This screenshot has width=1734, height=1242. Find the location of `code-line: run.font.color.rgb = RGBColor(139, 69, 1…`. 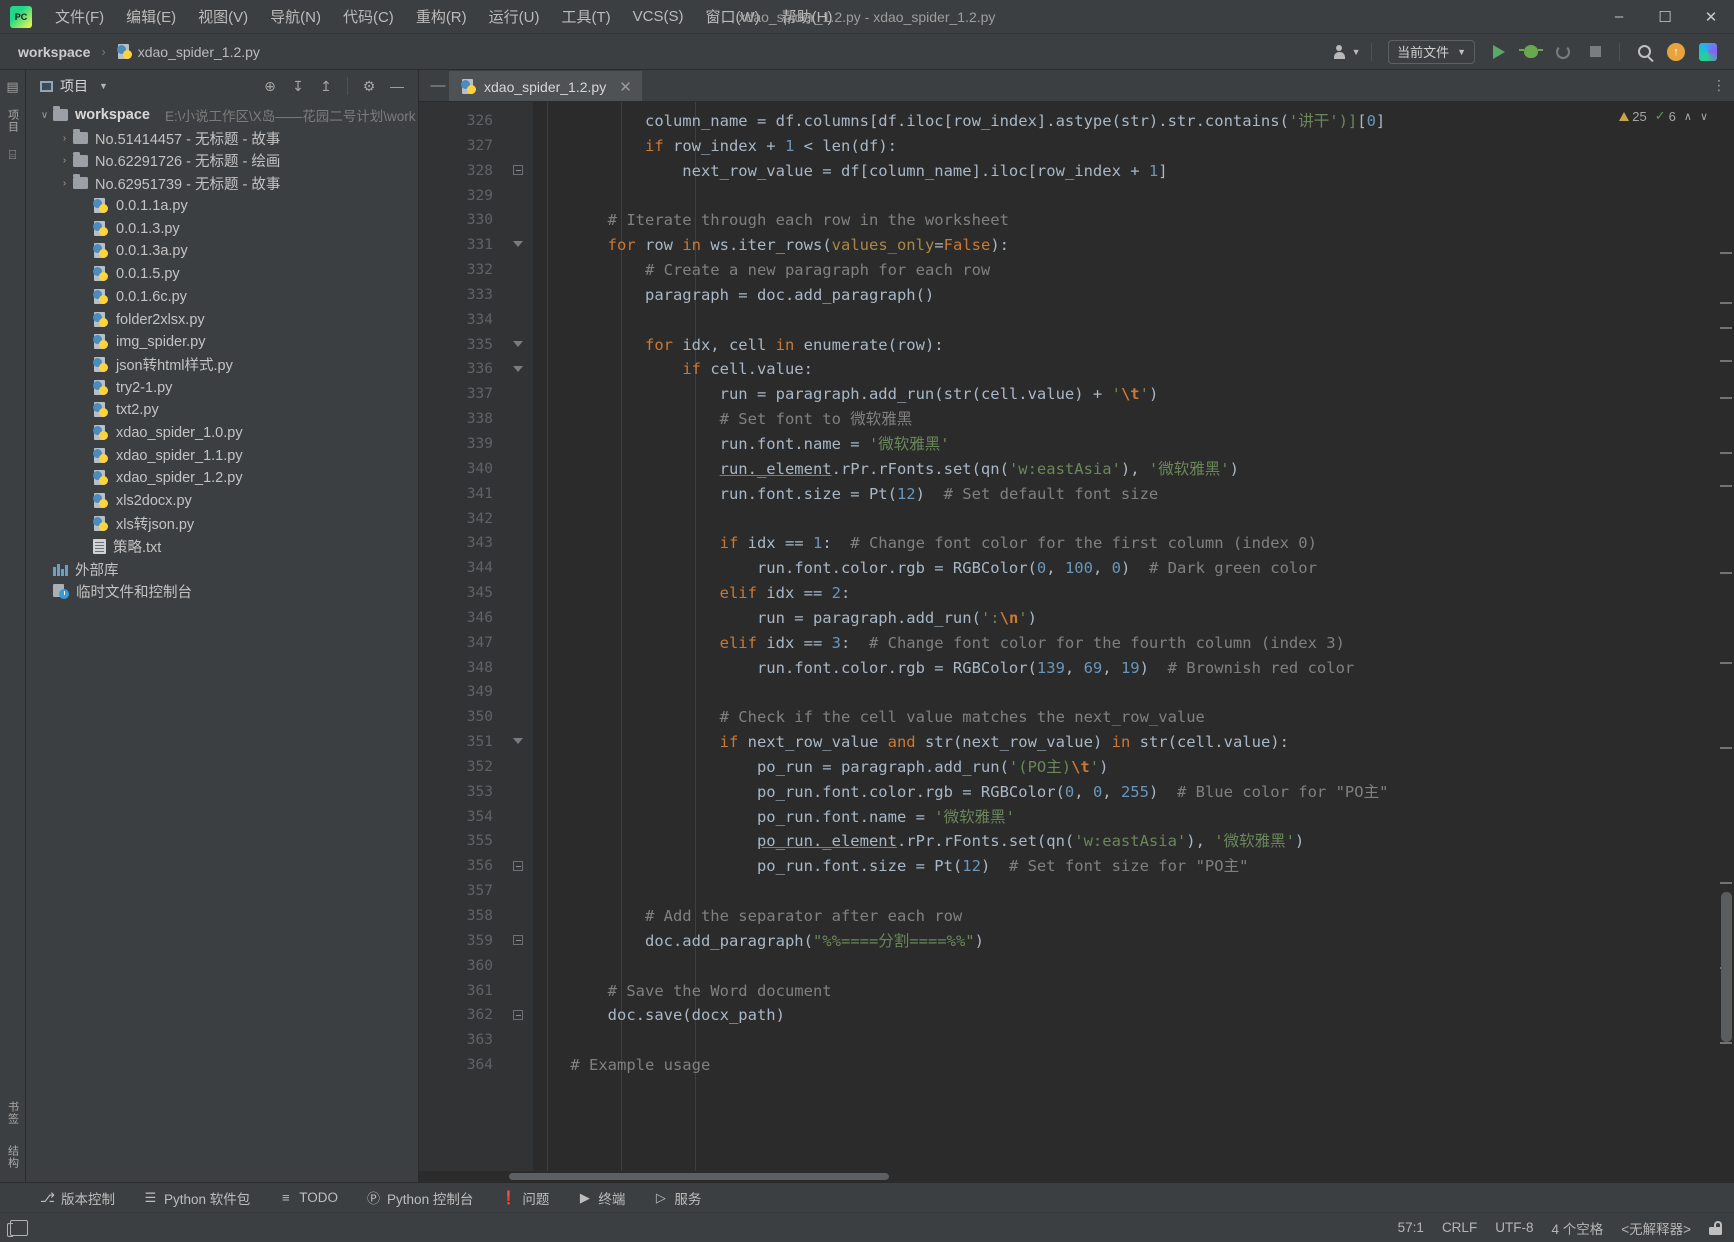

code-line: run.font.color.rgb = RGBColor(139, 69, 1… is located at coordinates (1124, 668).